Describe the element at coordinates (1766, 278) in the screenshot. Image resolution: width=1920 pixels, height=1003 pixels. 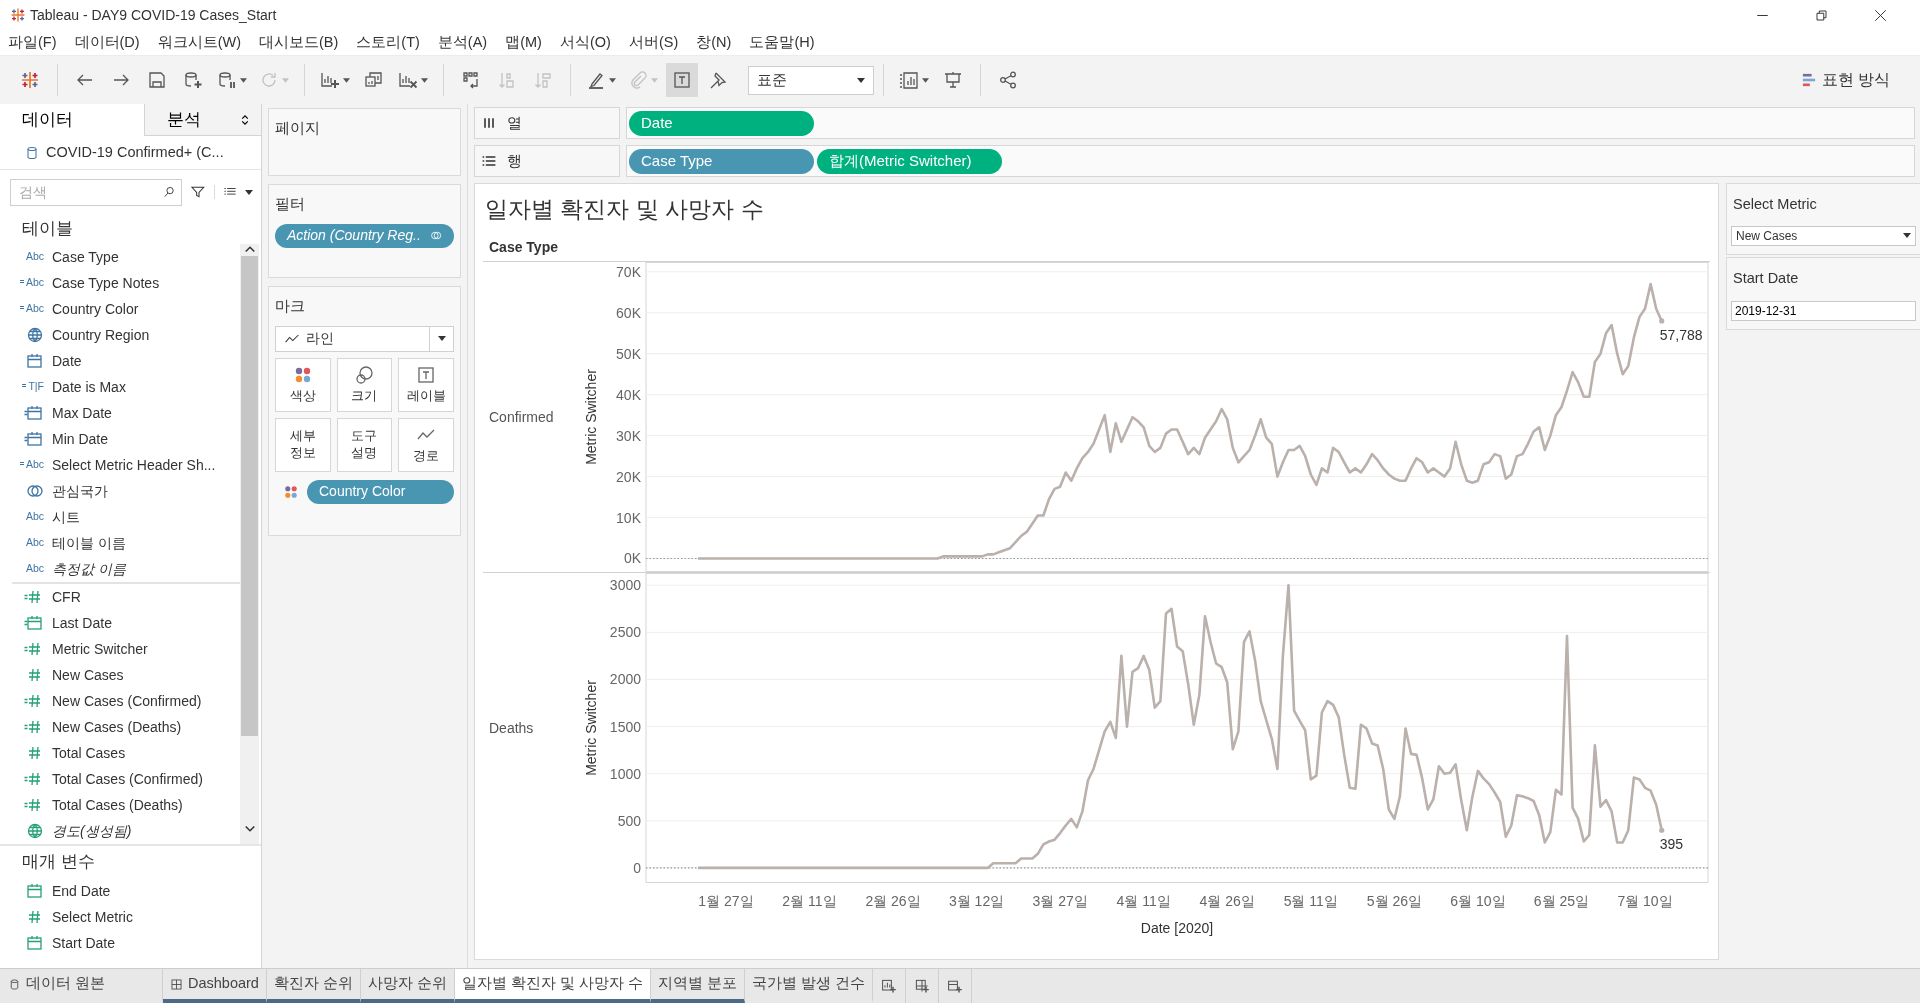
I see `parameter-title: Start Date` at that location.